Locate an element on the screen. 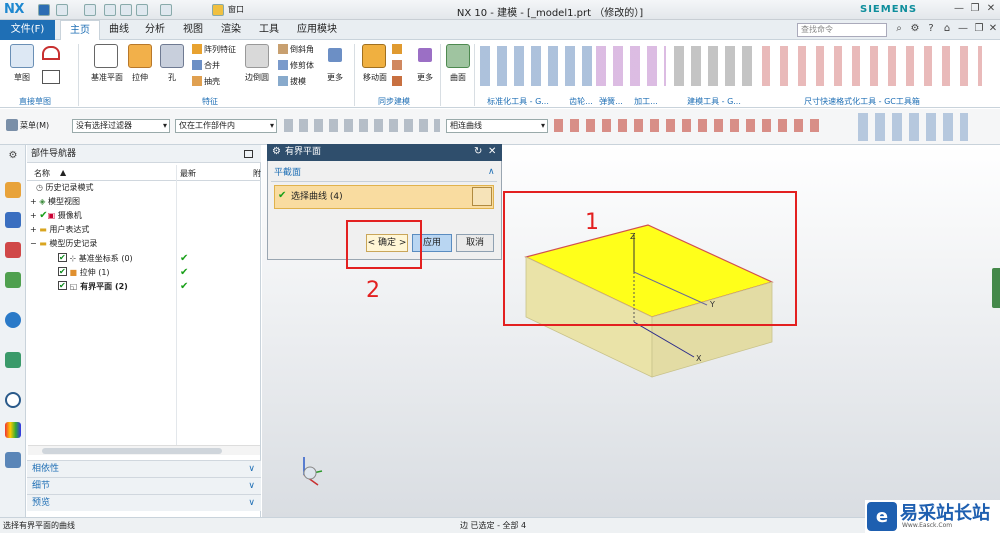  hole-label: 孔 is located at coordinates (172, 77).